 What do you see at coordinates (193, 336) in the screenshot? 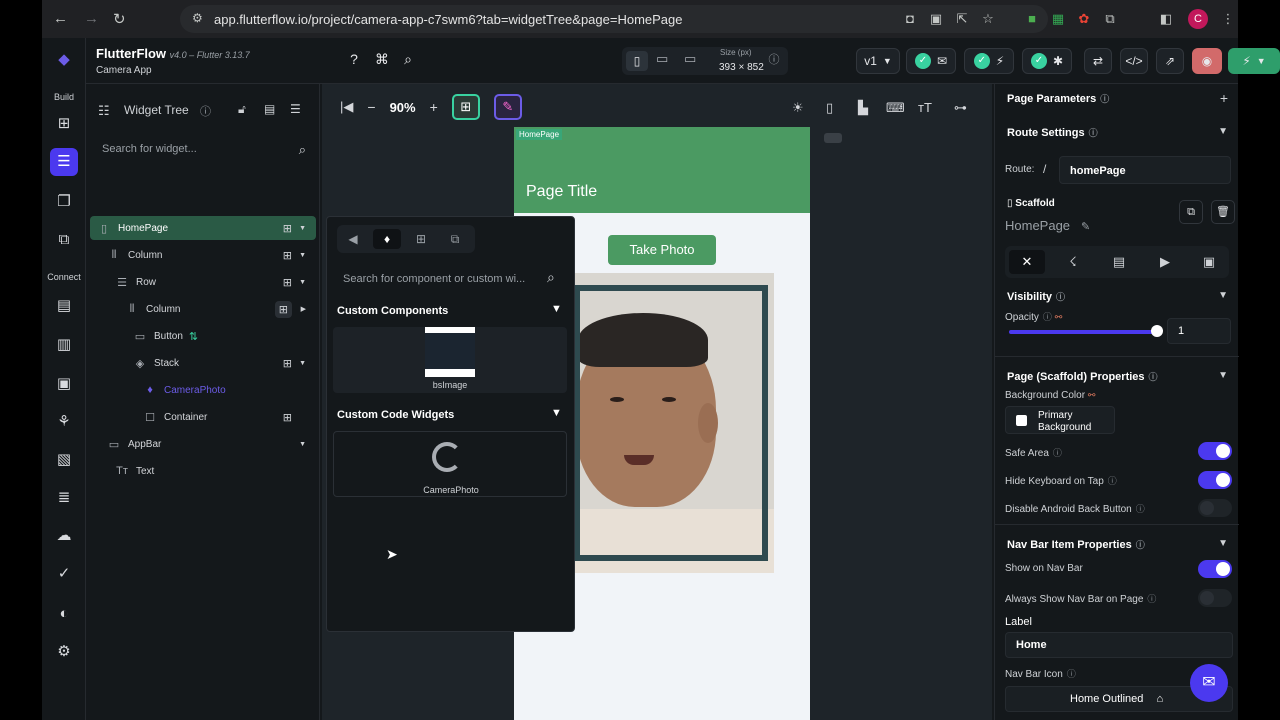
I see `action-flow-icon: ⇅` at bounding box center [193, 336].